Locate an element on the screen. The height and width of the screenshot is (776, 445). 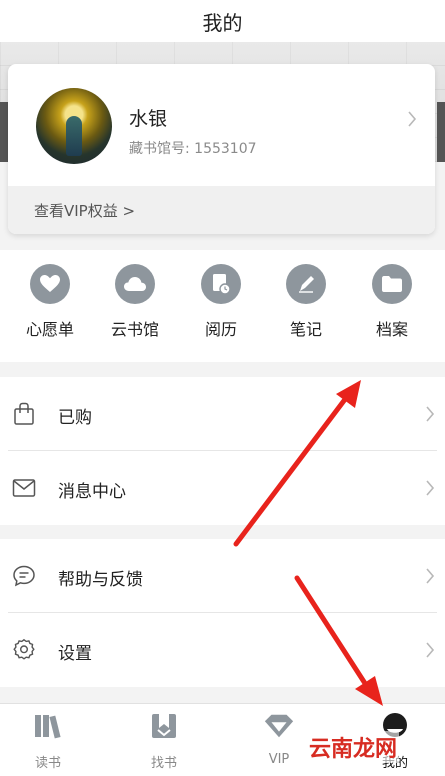
chat-icon is located at coordinates (24, 576).